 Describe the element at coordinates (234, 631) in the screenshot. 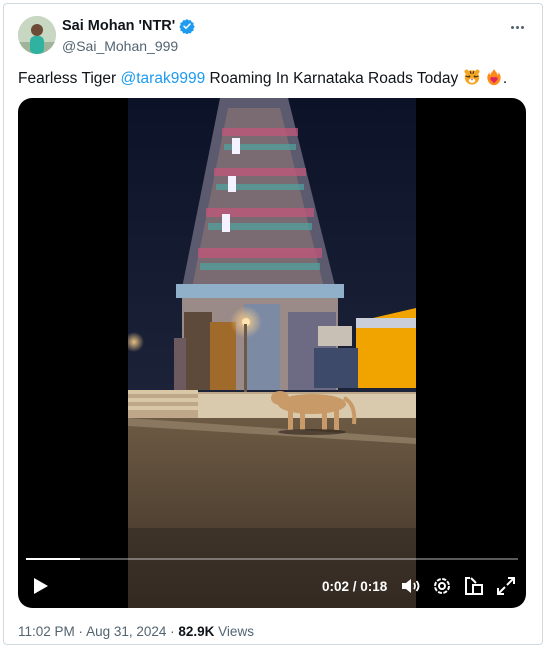

I see `views-label: Views` at that location.